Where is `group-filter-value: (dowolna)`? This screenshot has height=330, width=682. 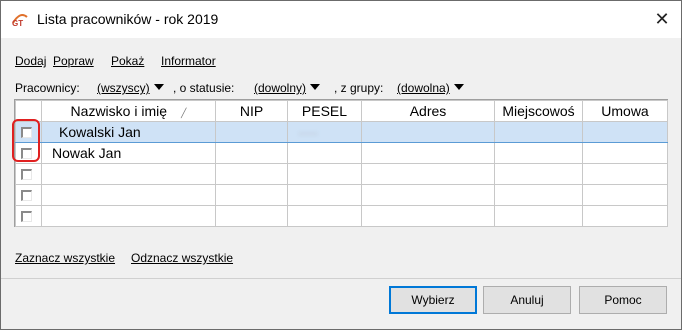 group-filter-value: (dowolna) is located at coordinates (423, 88).